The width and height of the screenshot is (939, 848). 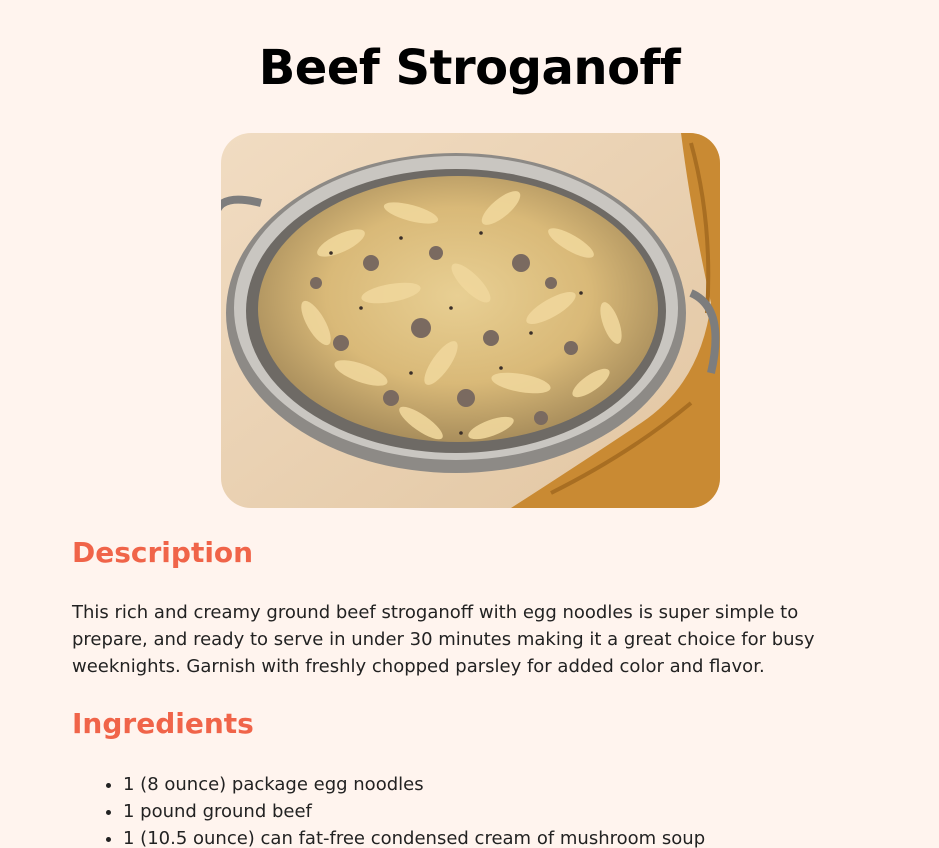 What do you see at coordinates (414, 784) in the screenshot?
I see `ingredient-item: 1 (8 ounce) package egg noodles` at bounding box center [414, 784].